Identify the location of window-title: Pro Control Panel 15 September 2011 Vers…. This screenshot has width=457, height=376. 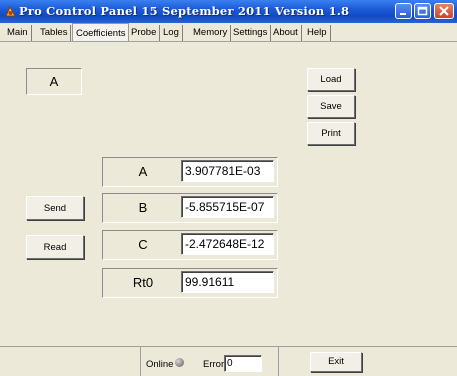
(184, 11).